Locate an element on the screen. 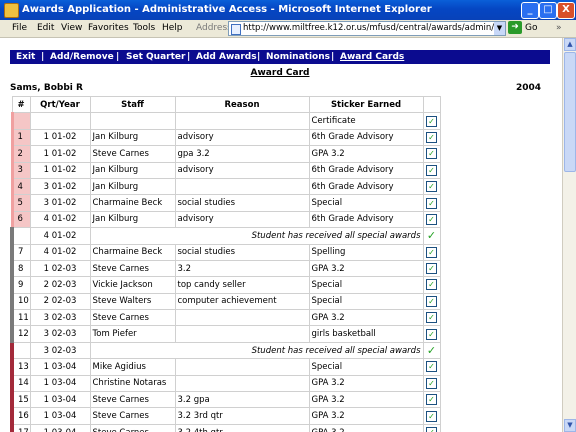 The width and height of the screenshot is (576, 432). table-row: 14 1 03-04 Christine Notaras GPA 3.2 ✓ is located at coordinates (225, 383).